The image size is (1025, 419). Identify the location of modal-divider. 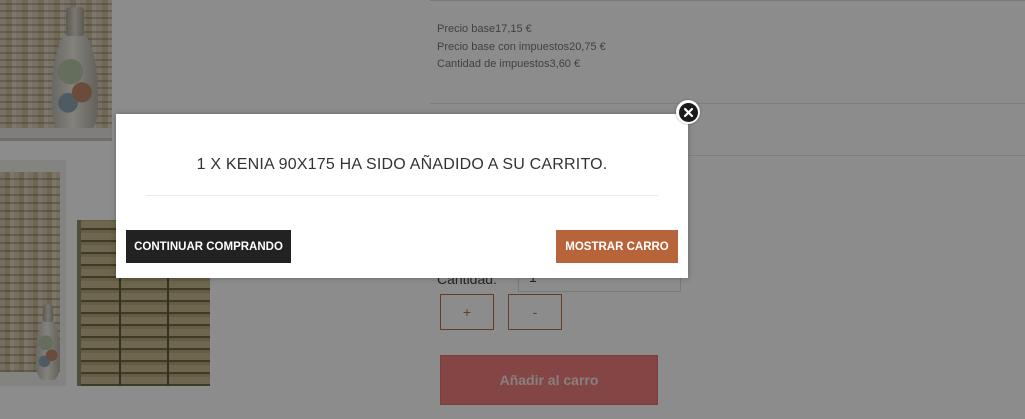
(402, 195).